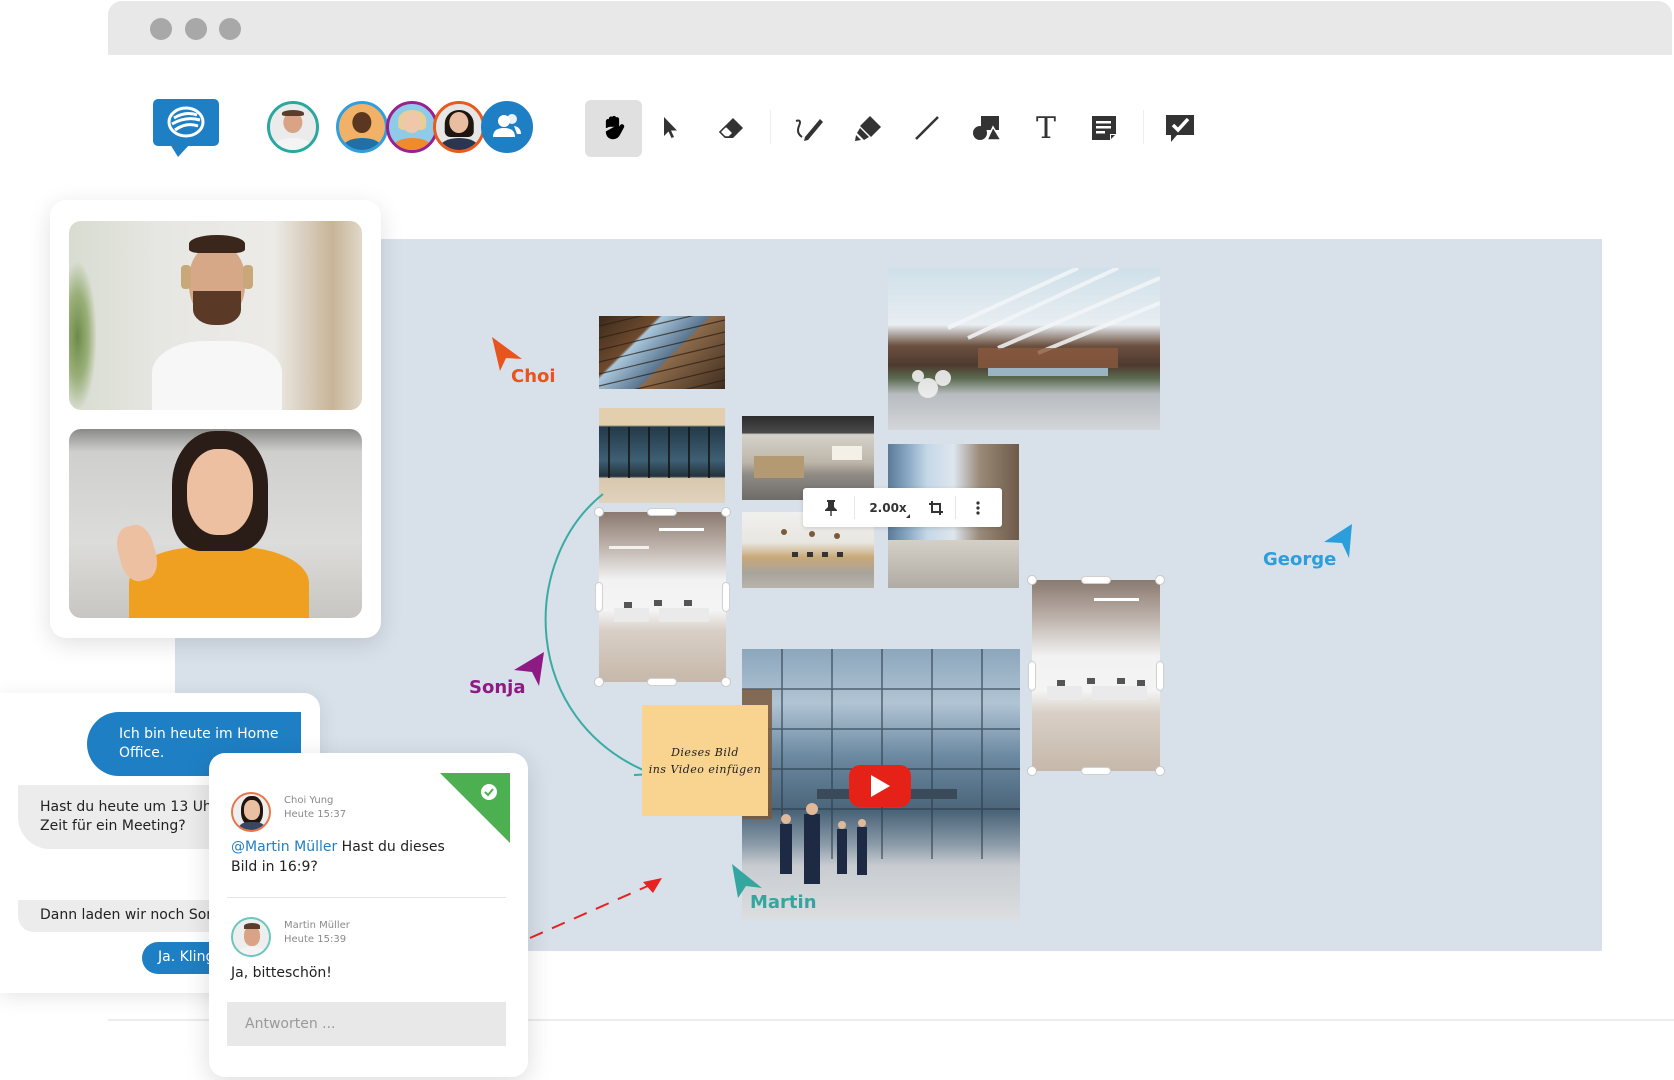  What do you see at coordinates (659, 452) in the screenshot?
I see `door-frames` at bounding box center [659, 452].